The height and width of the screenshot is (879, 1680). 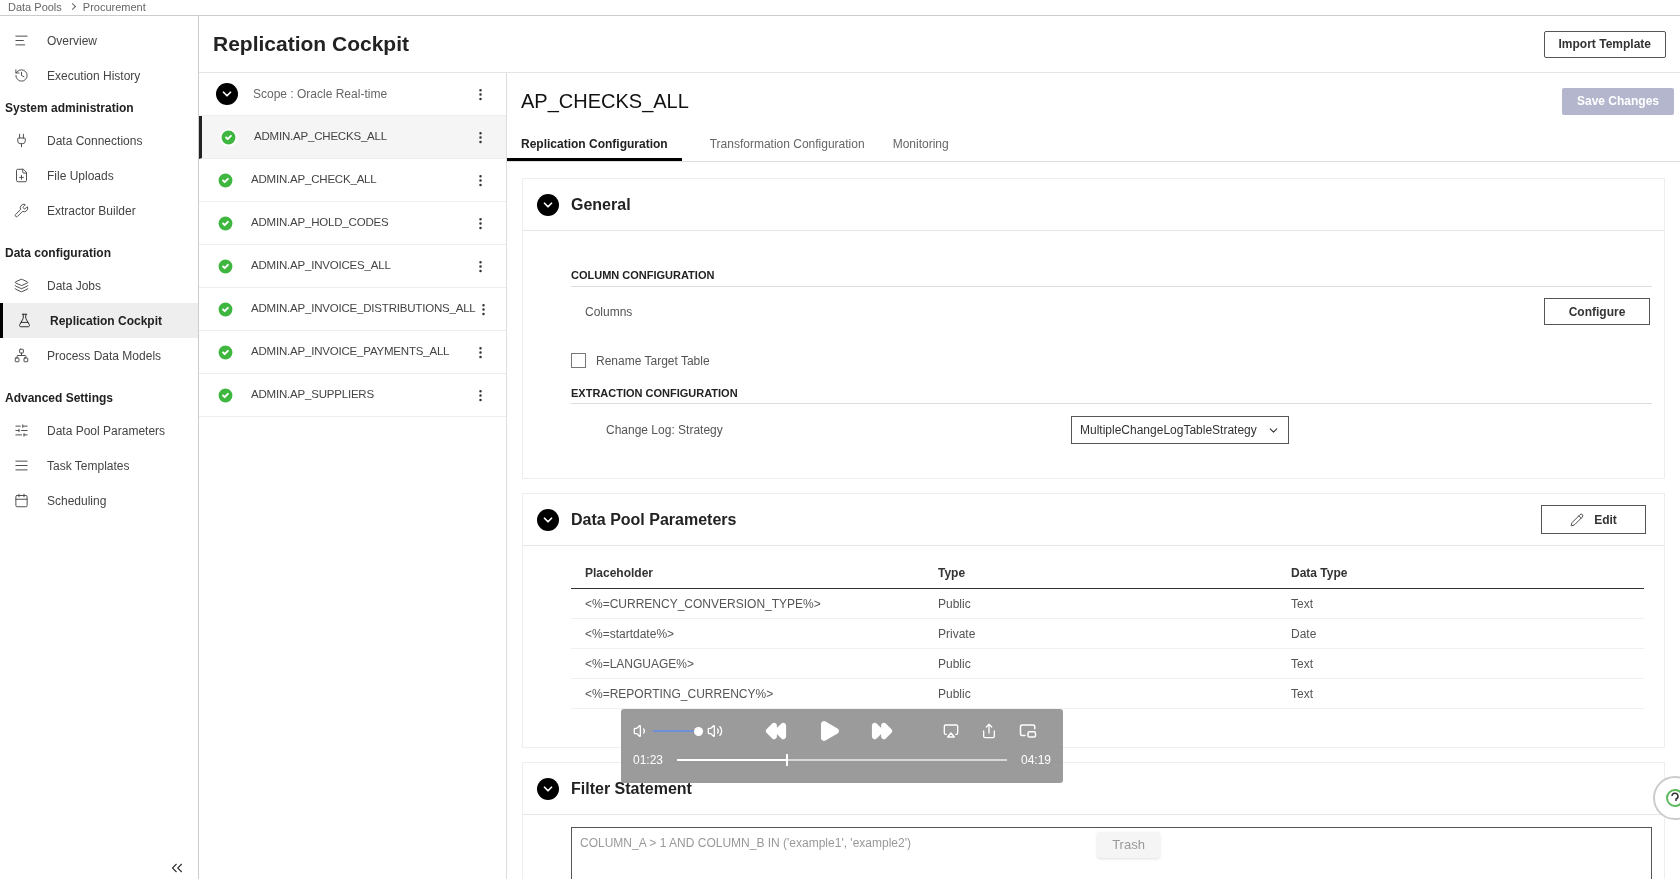 I want to click on volume-slider, so click(x=678, y=731).